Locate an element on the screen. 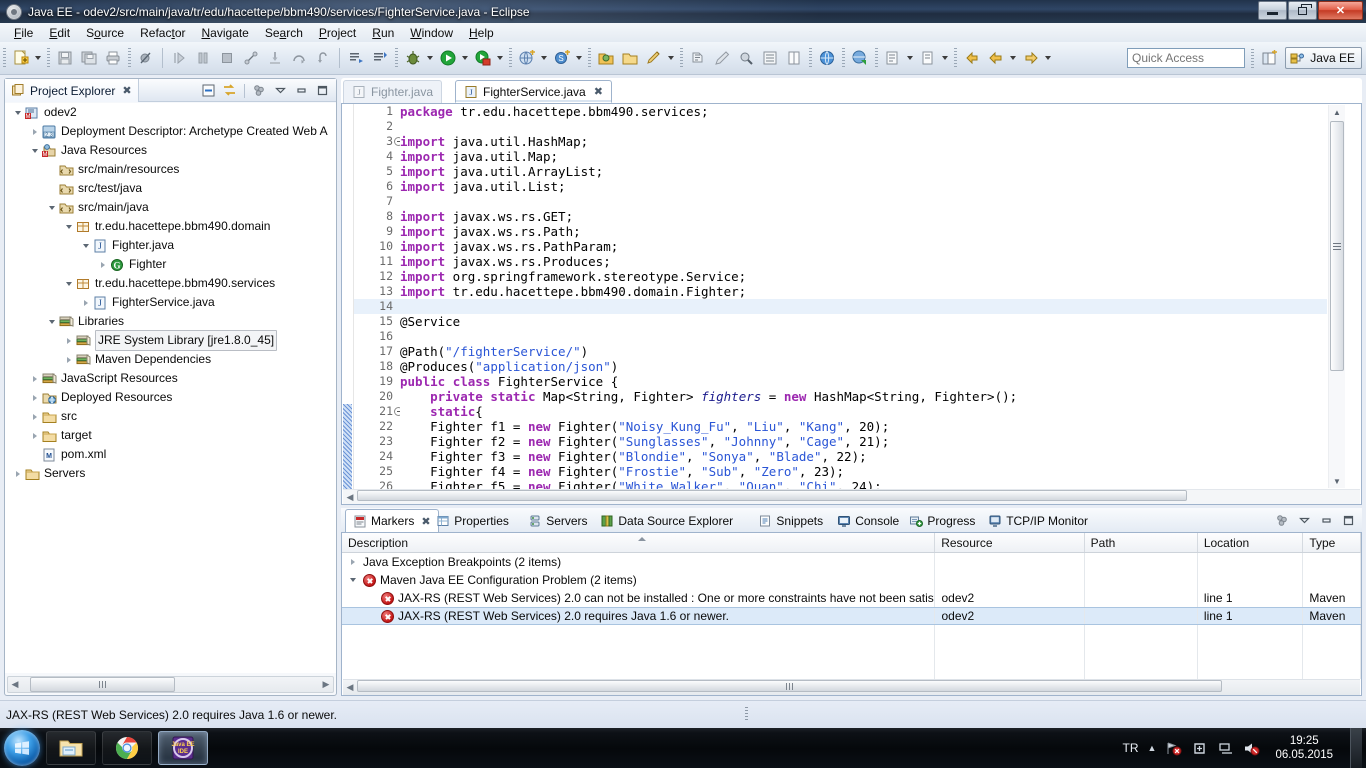 The height and width of the screenshot is (768, 1366). open-editor-icon is located at coordinates (893, 58).